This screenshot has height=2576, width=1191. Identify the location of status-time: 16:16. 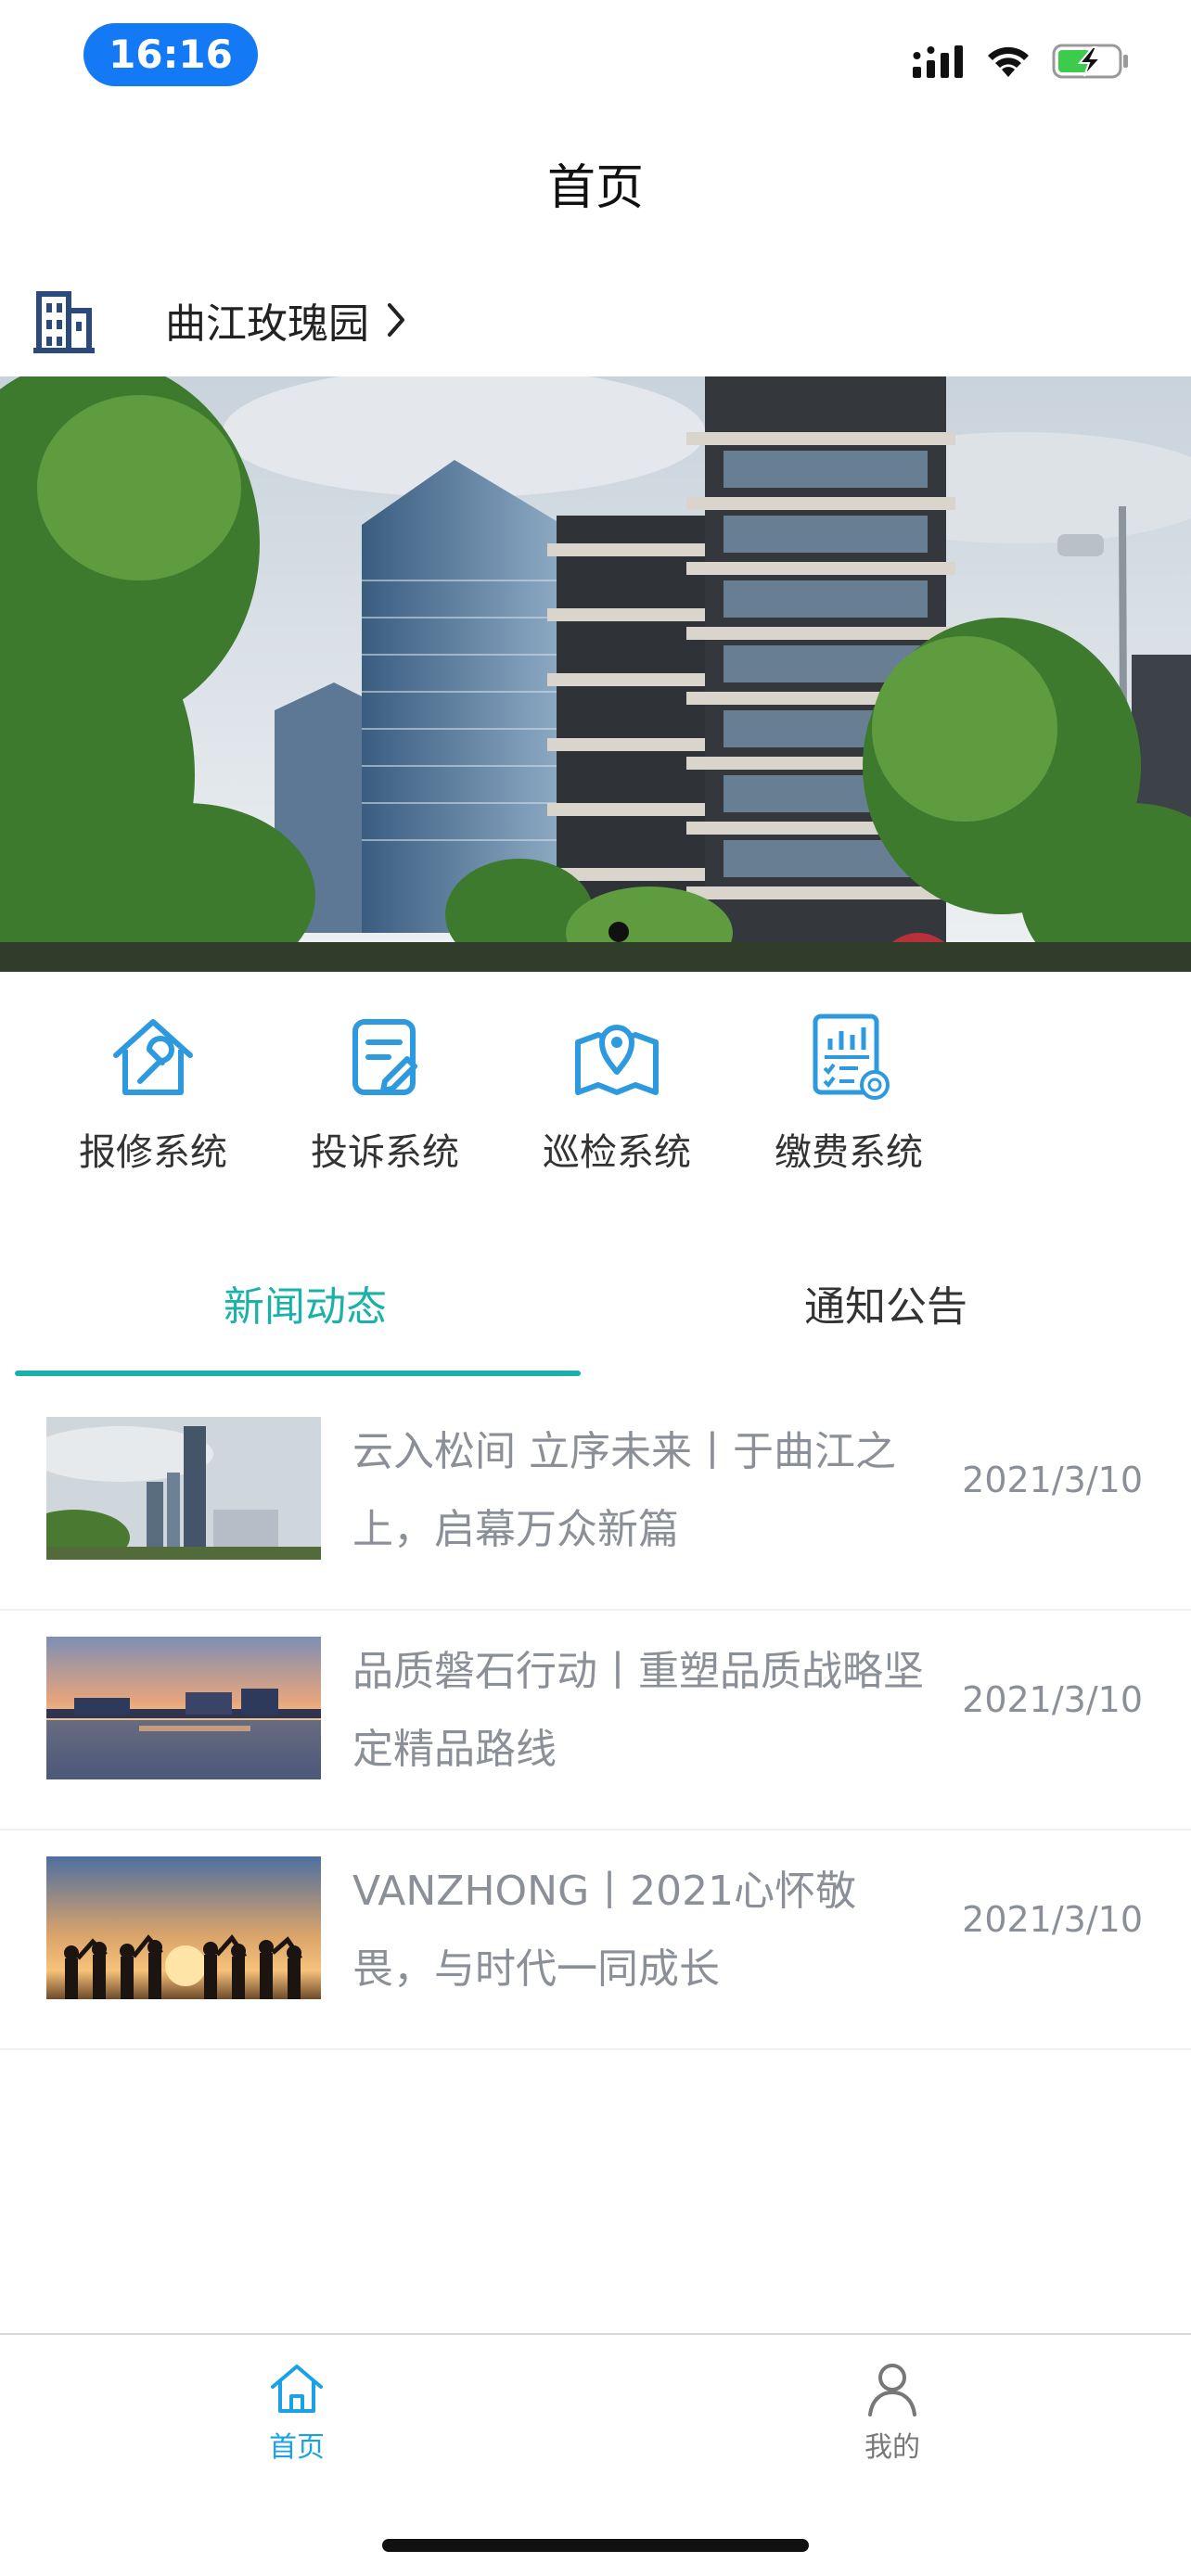
(170, 55).